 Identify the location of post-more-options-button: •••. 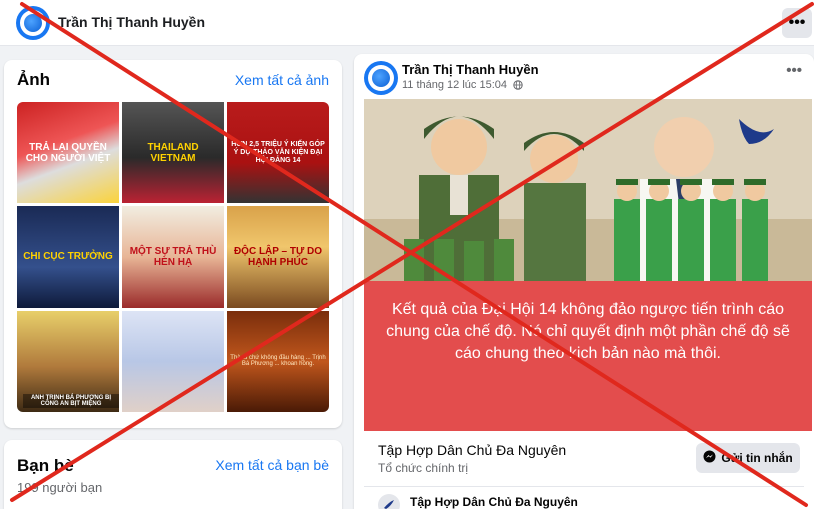
(794, 70).